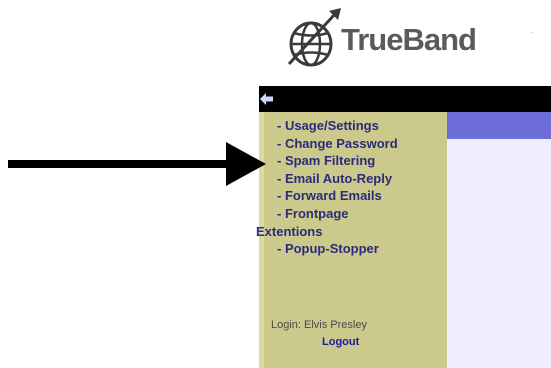 This screenshot has width=551, height=368. I want to click on brand-name: TrueBand, so click(409, 39).